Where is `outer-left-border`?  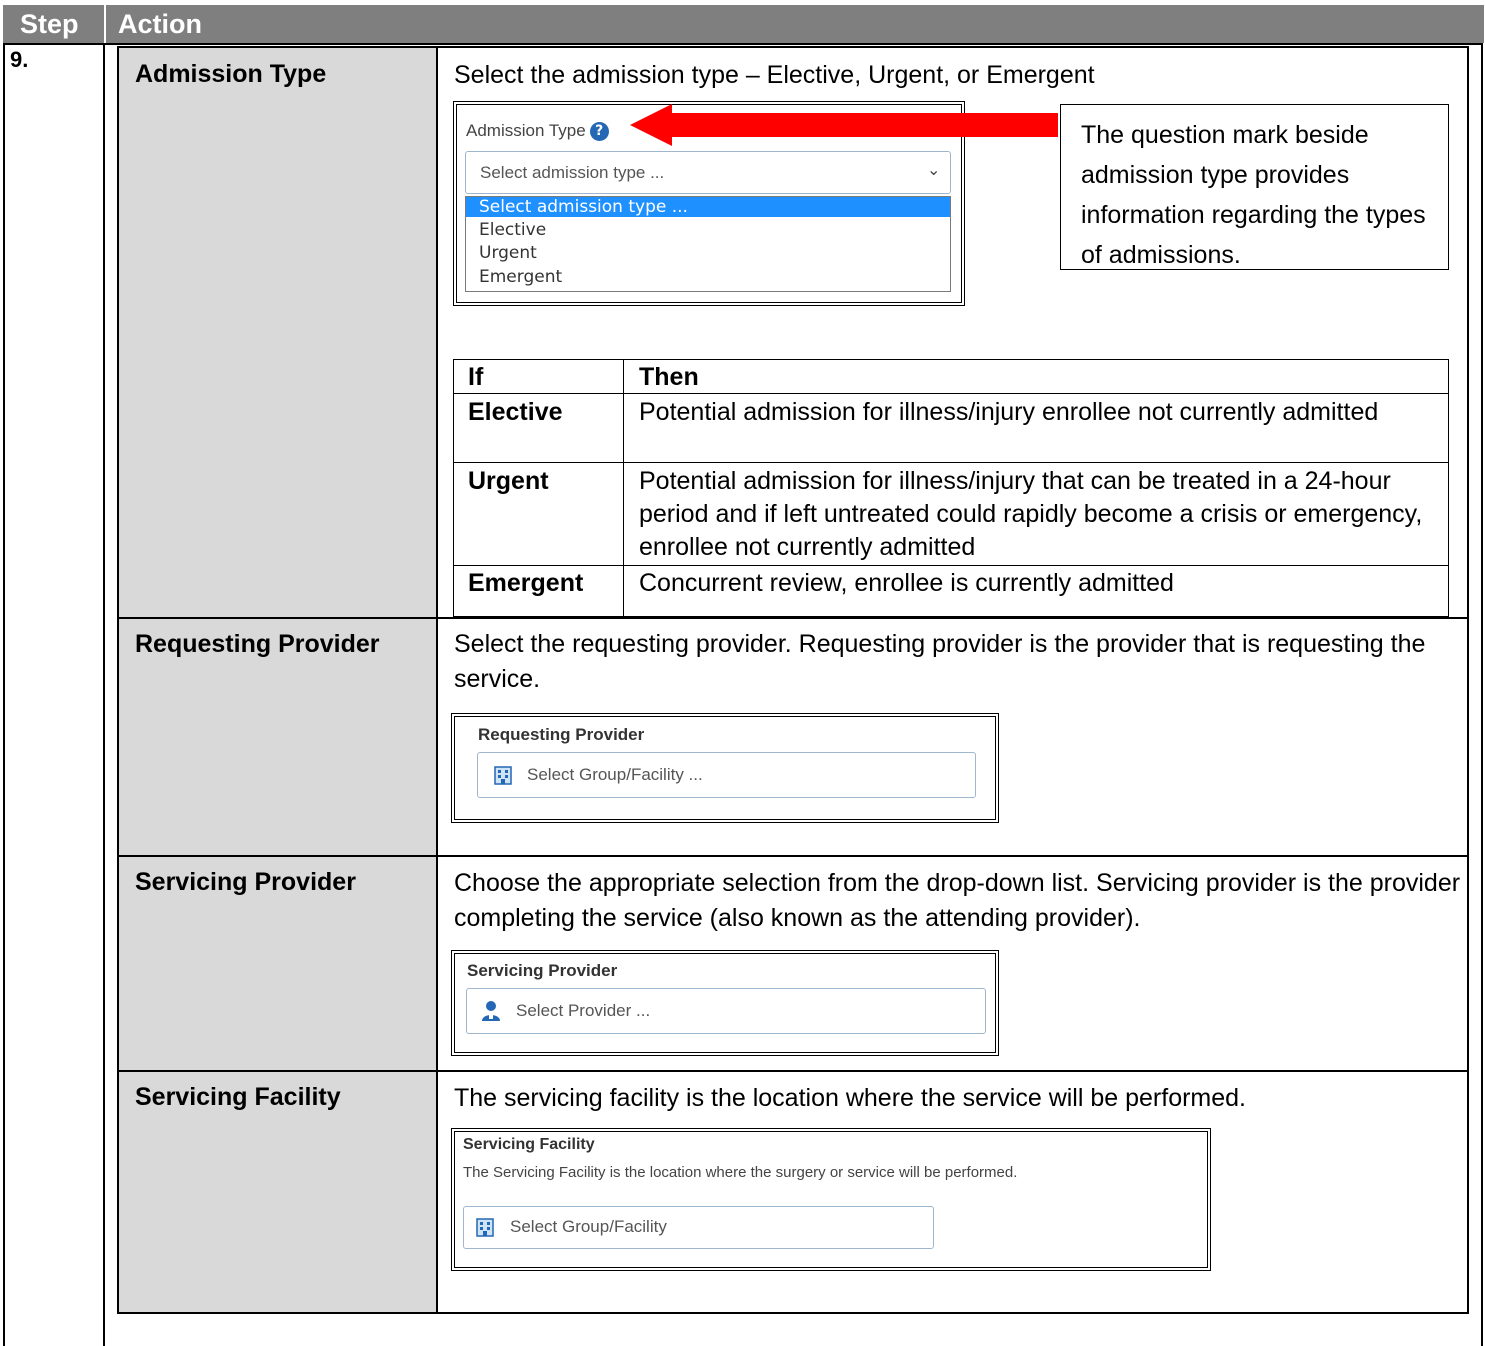 outer-left-border is located at coordinates (4, 694).